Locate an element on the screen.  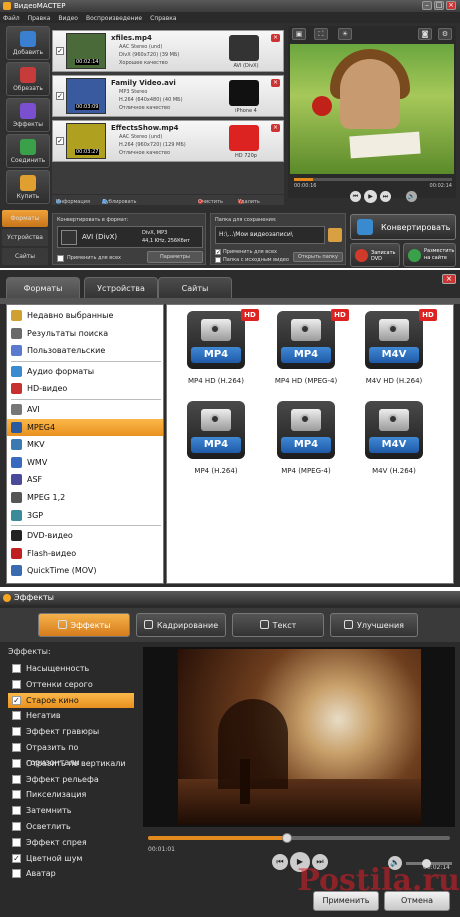
close-icon: × is located at coordinates (451, 5).